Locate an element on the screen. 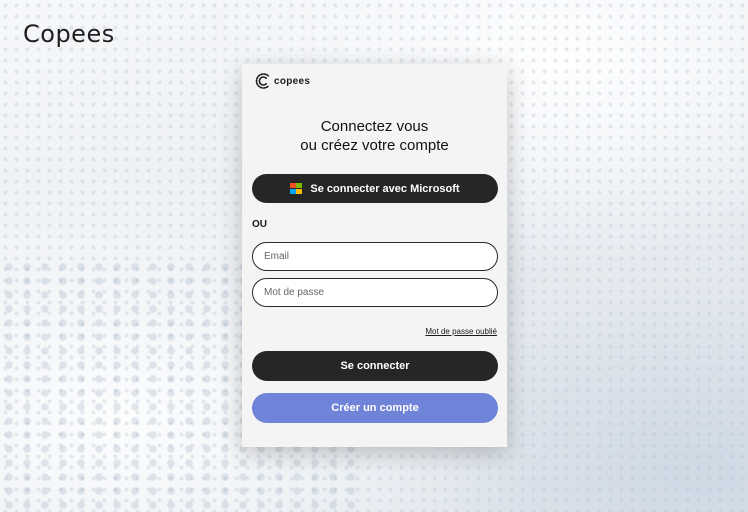 This screenshot has width=748, height=512. microsoft-login-button: Se connecter avec Microsoft is located at coordinates (375, 188).